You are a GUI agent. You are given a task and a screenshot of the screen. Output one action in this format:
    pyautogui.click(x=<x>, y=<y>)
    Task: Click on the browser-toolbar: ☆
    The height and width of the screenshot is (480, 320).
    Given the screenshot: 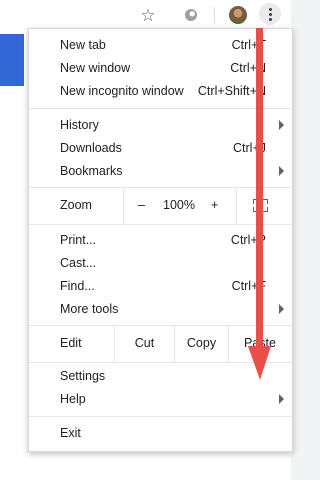 What is the action you would take?
    pyautogui.click(x=145, y=15)
    